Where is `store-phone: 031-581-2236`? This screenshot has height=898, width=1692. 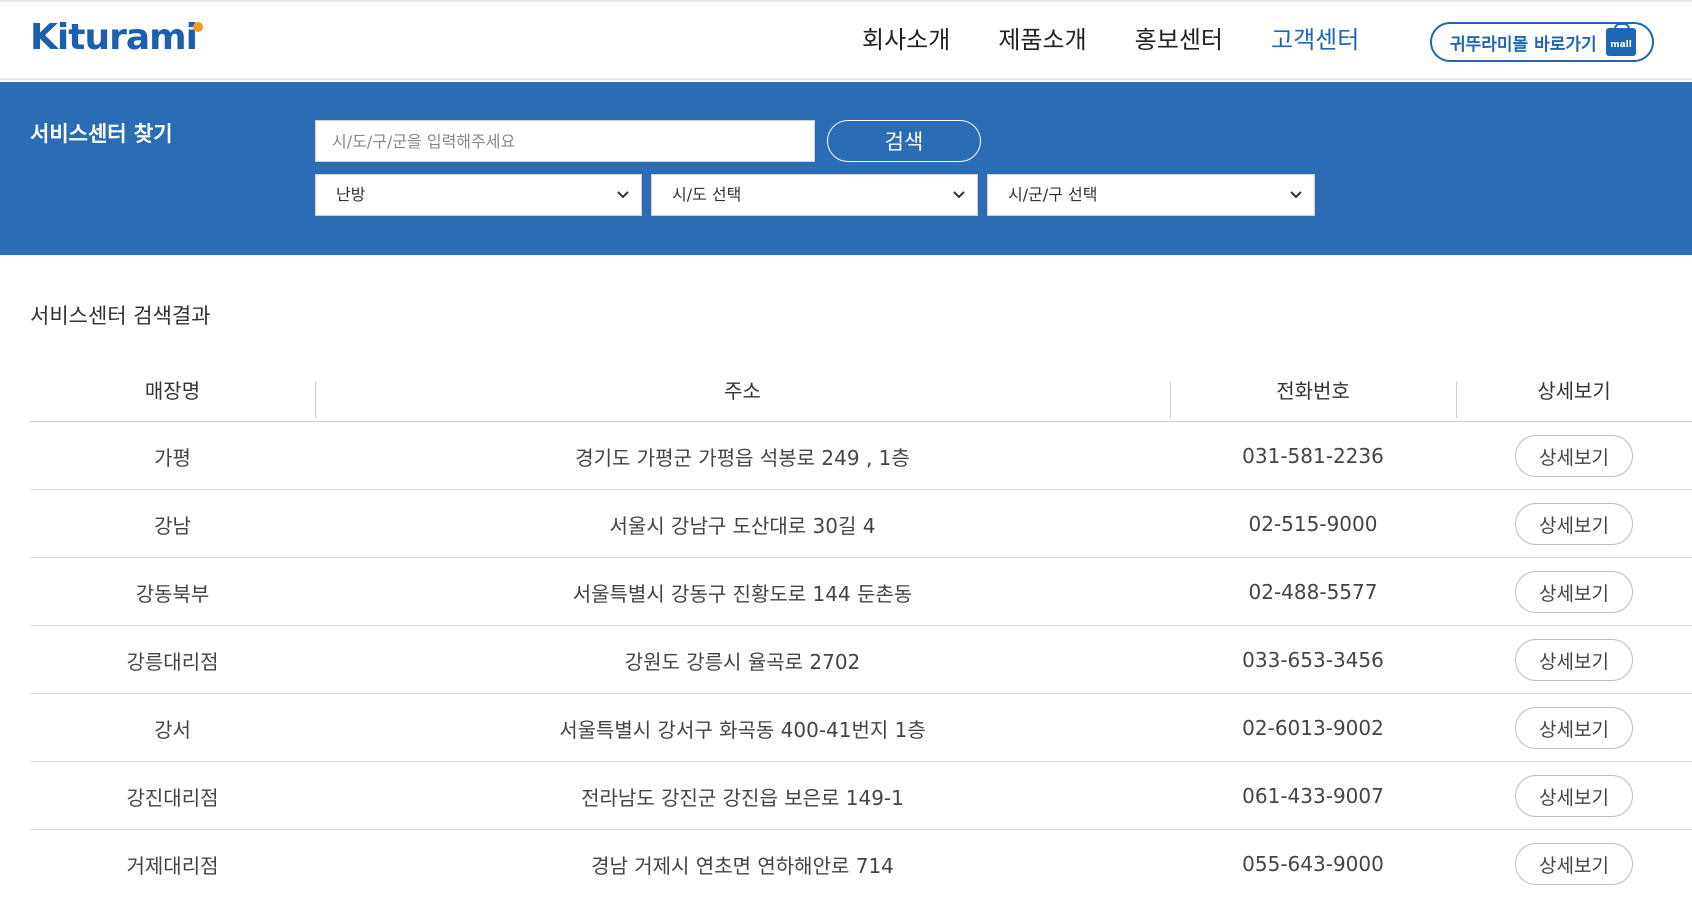 store-phone: 031-581-2236 is located at coordinates (1313, 456).